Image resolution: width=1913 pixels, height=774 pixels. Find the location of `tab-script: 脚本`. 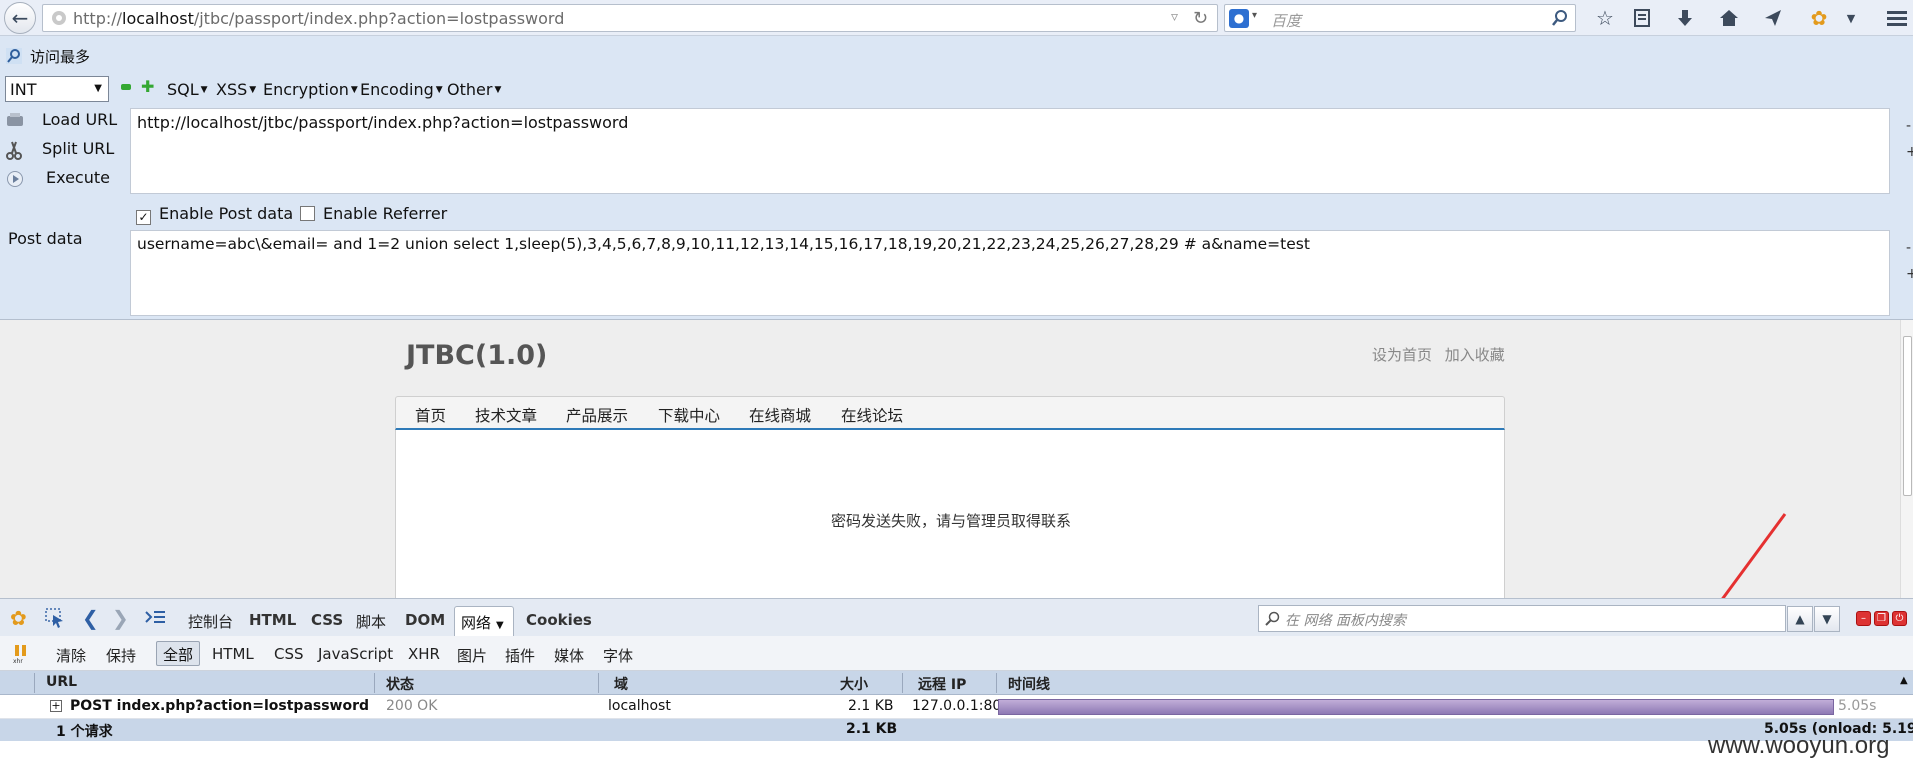

tab-script: 脚本 is located at coordinates (371, 621).